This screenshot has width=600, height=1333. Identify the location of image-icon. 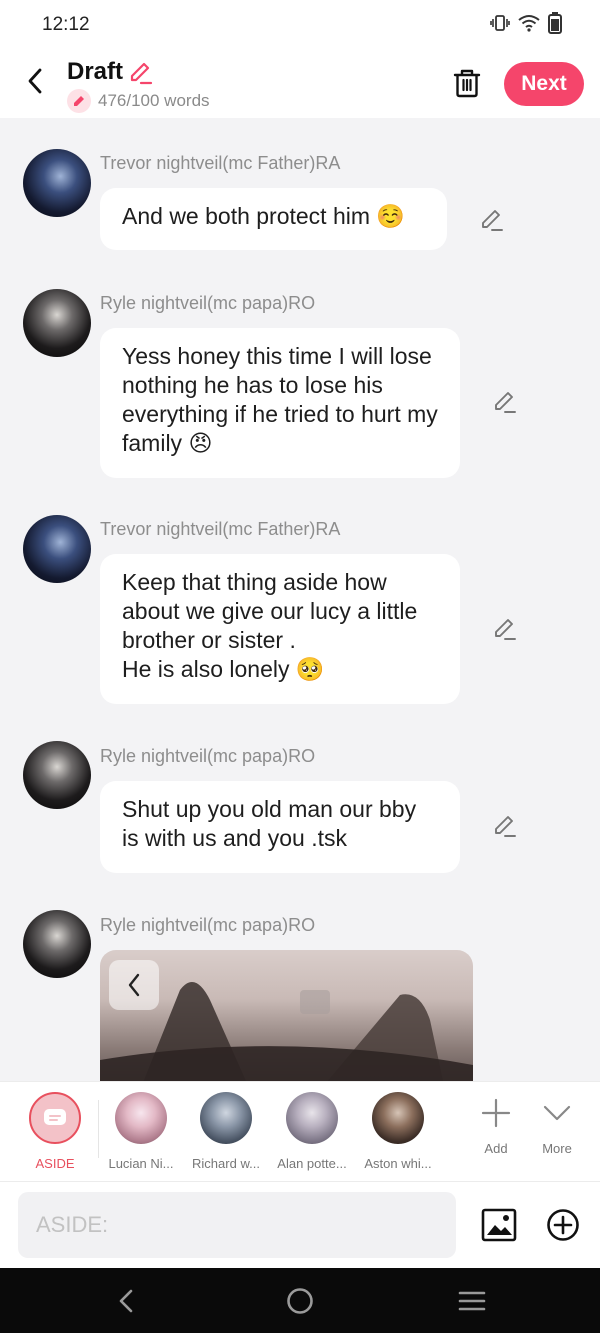
(499, 1225).